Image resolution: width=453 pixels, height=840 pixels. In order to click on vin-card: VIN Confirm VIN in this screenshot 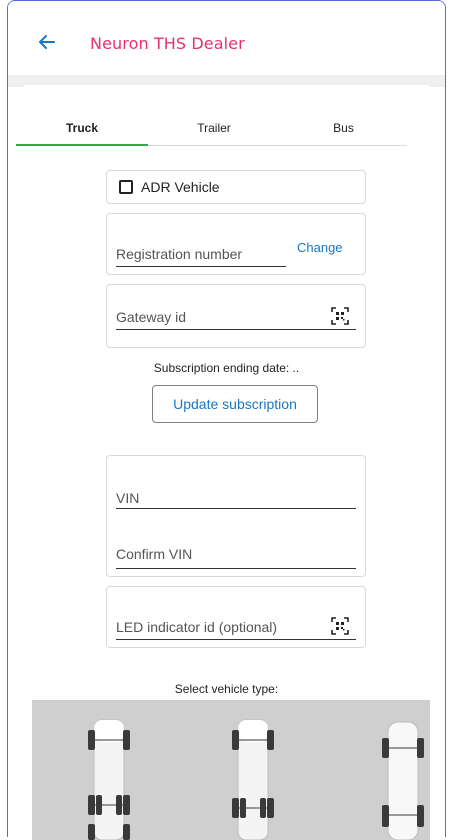, I will do `click(236, 516)`.